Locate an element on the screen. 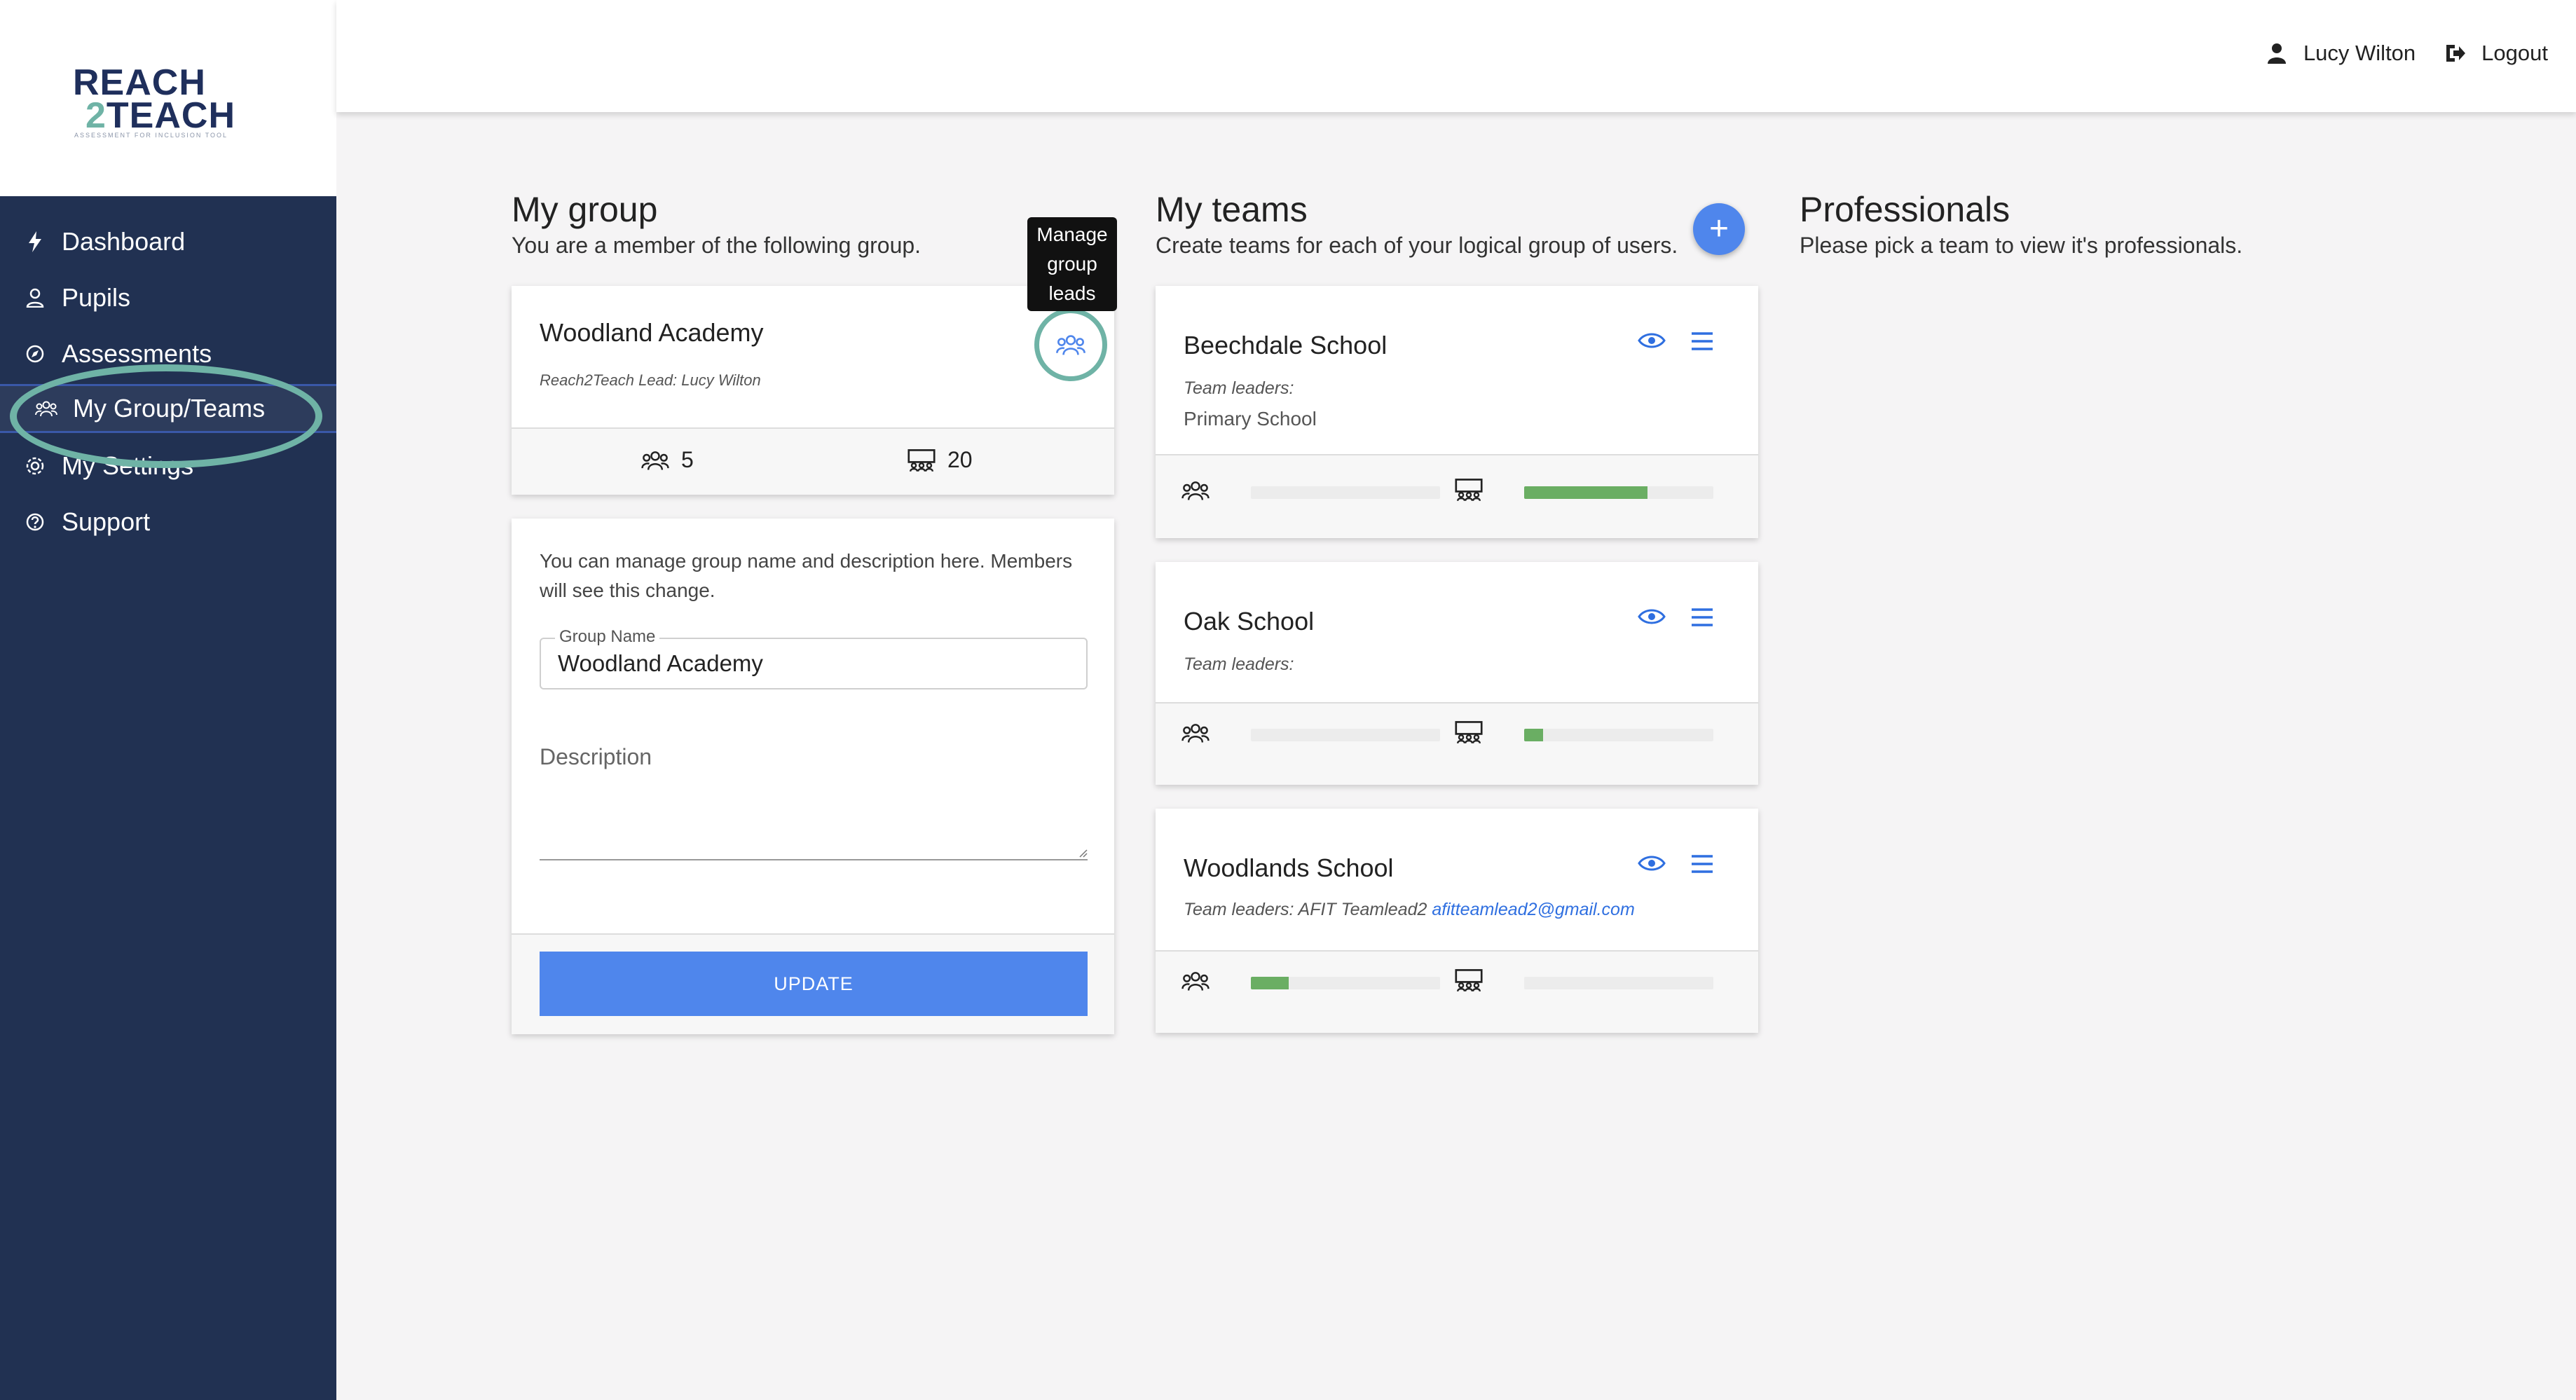 The image size is (2576, 1400). my-teams-title: My teams is located at coordinates (1232, 209).